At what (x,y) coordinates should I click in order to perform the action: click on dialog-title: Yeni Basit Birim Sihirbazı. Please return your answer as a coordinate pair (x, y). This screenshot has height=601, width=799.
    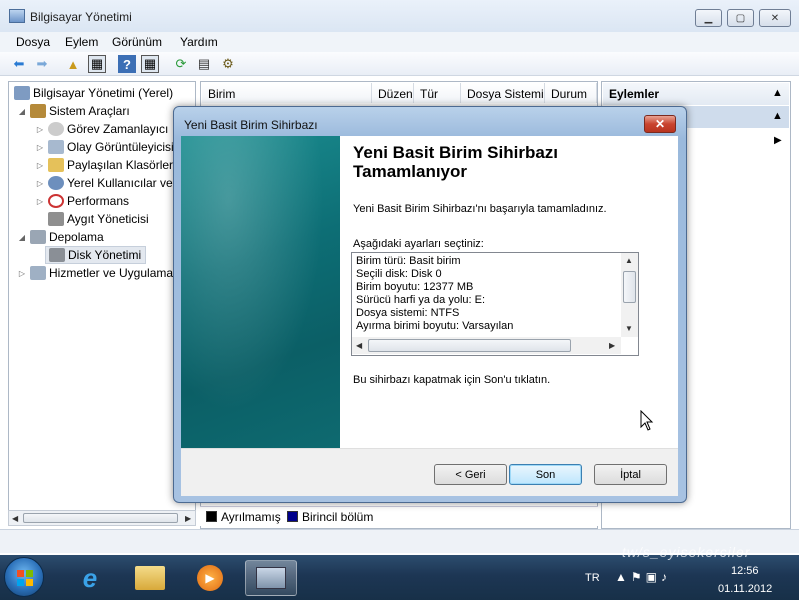
    Looking at the image, I should click on (251, 125).